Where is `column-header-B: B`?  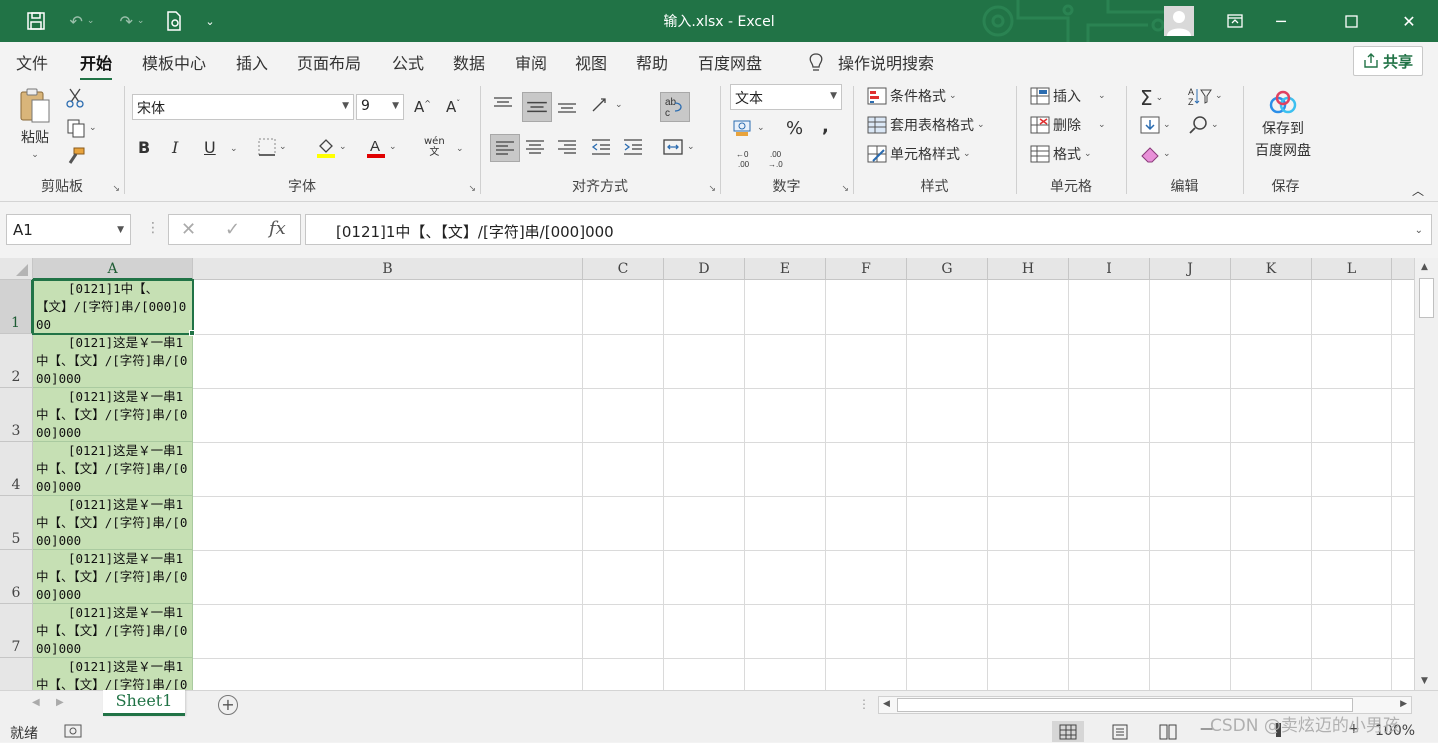
column-header-B: B is located at coordinates (388, 269).